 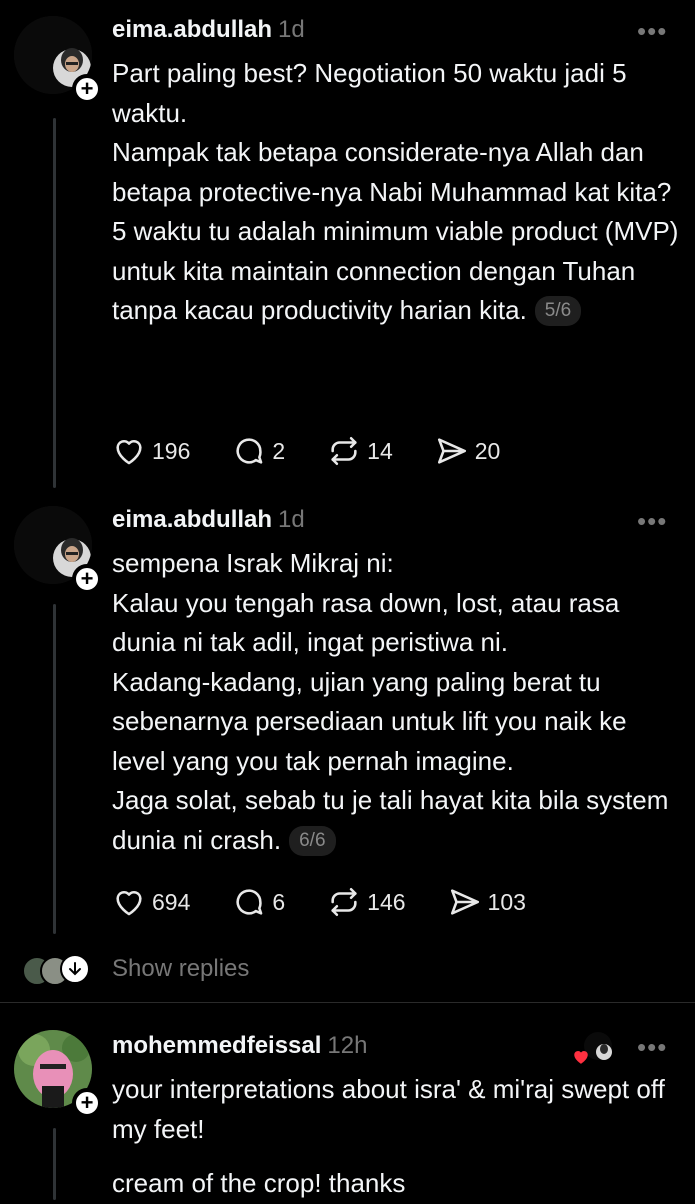 I want to click on reply-button: 6, so click(x=258, y=902).